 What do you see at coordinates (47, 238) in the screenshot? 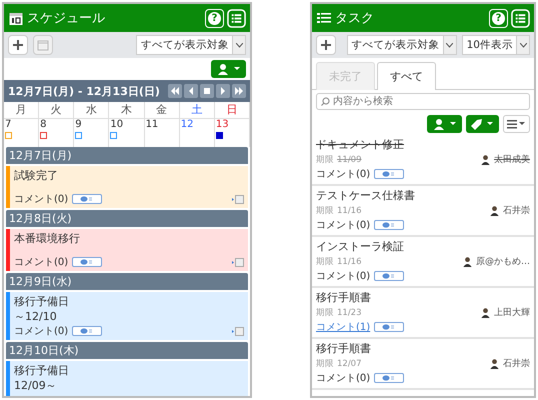
I see `event-title: 本番環境移行` at bounding box center [47, 238].